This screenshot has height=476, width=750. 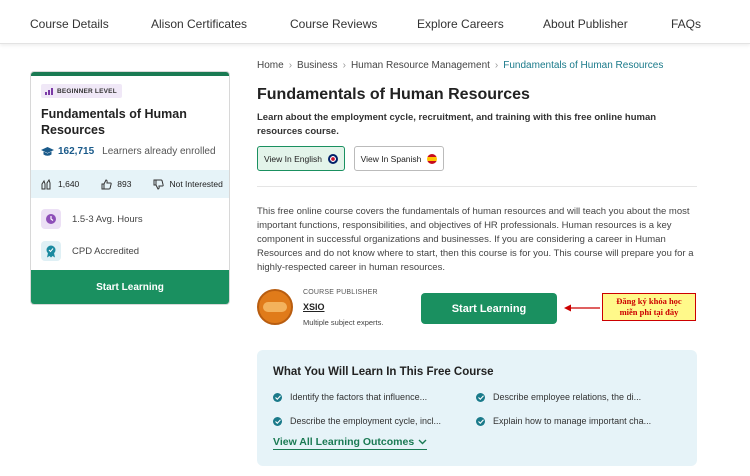 What do you see at coordinates (114, 122) in the screenshot?
I see `card-title: Fundamentals of Human Resources` at bounding box center [114, 122].